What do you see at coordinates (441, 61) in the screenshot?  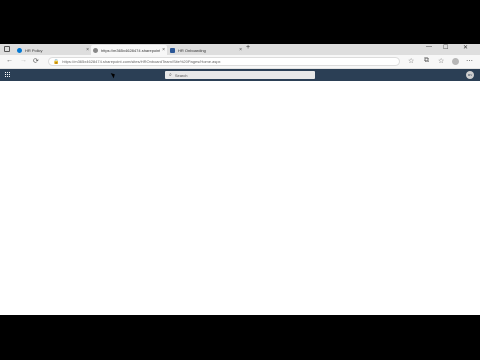 I see `favorites-icon: ☆` at bounding box center [441, 61].